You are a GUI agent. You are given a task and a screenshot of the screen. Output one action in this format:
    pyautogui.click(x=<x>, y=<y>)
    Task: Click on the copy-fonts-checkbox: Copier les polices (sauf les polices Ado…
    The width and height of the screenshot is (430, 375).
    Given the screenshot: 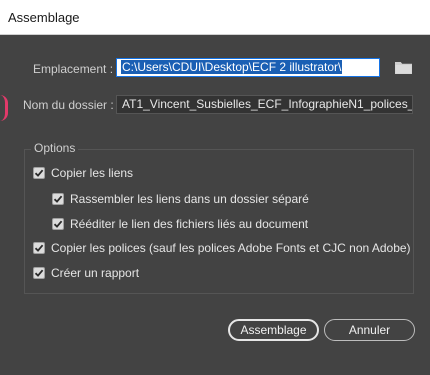 What is the action you would take?
    pyautogui.click(x=222, y=248)
    